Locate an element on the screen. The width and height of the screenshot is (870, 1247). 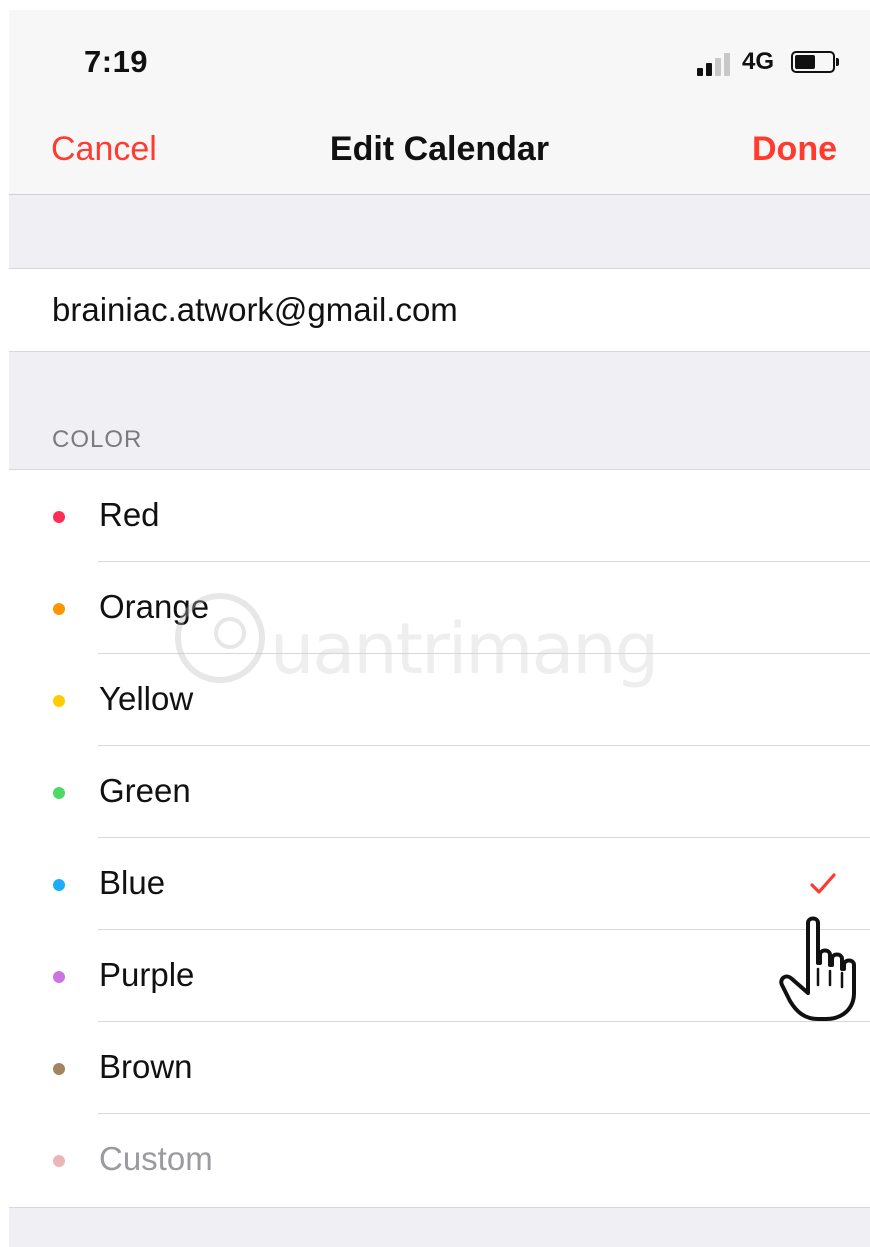
color-label: Blue is located at coordinates (132, 882).